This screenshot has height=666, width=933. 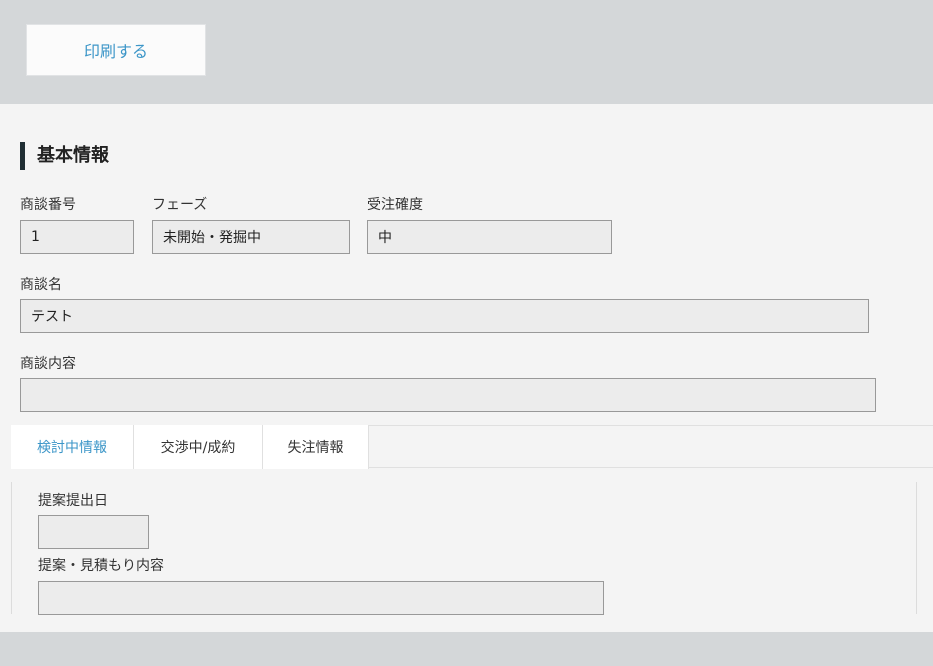 I want to click on section-title: 基本情報, so click(x=64, y=156).